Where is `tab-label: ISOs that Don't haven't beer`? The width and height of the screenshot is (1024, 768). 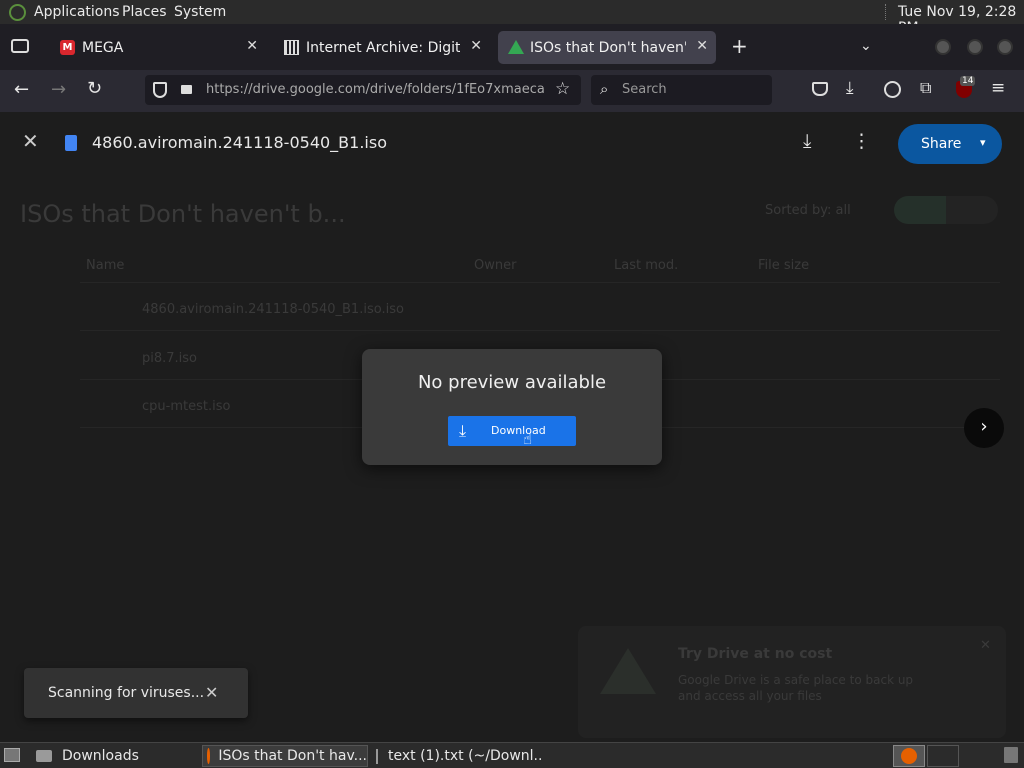
tab-label: ISOs that Don't haven't beer is located at coordinates (608, 47).